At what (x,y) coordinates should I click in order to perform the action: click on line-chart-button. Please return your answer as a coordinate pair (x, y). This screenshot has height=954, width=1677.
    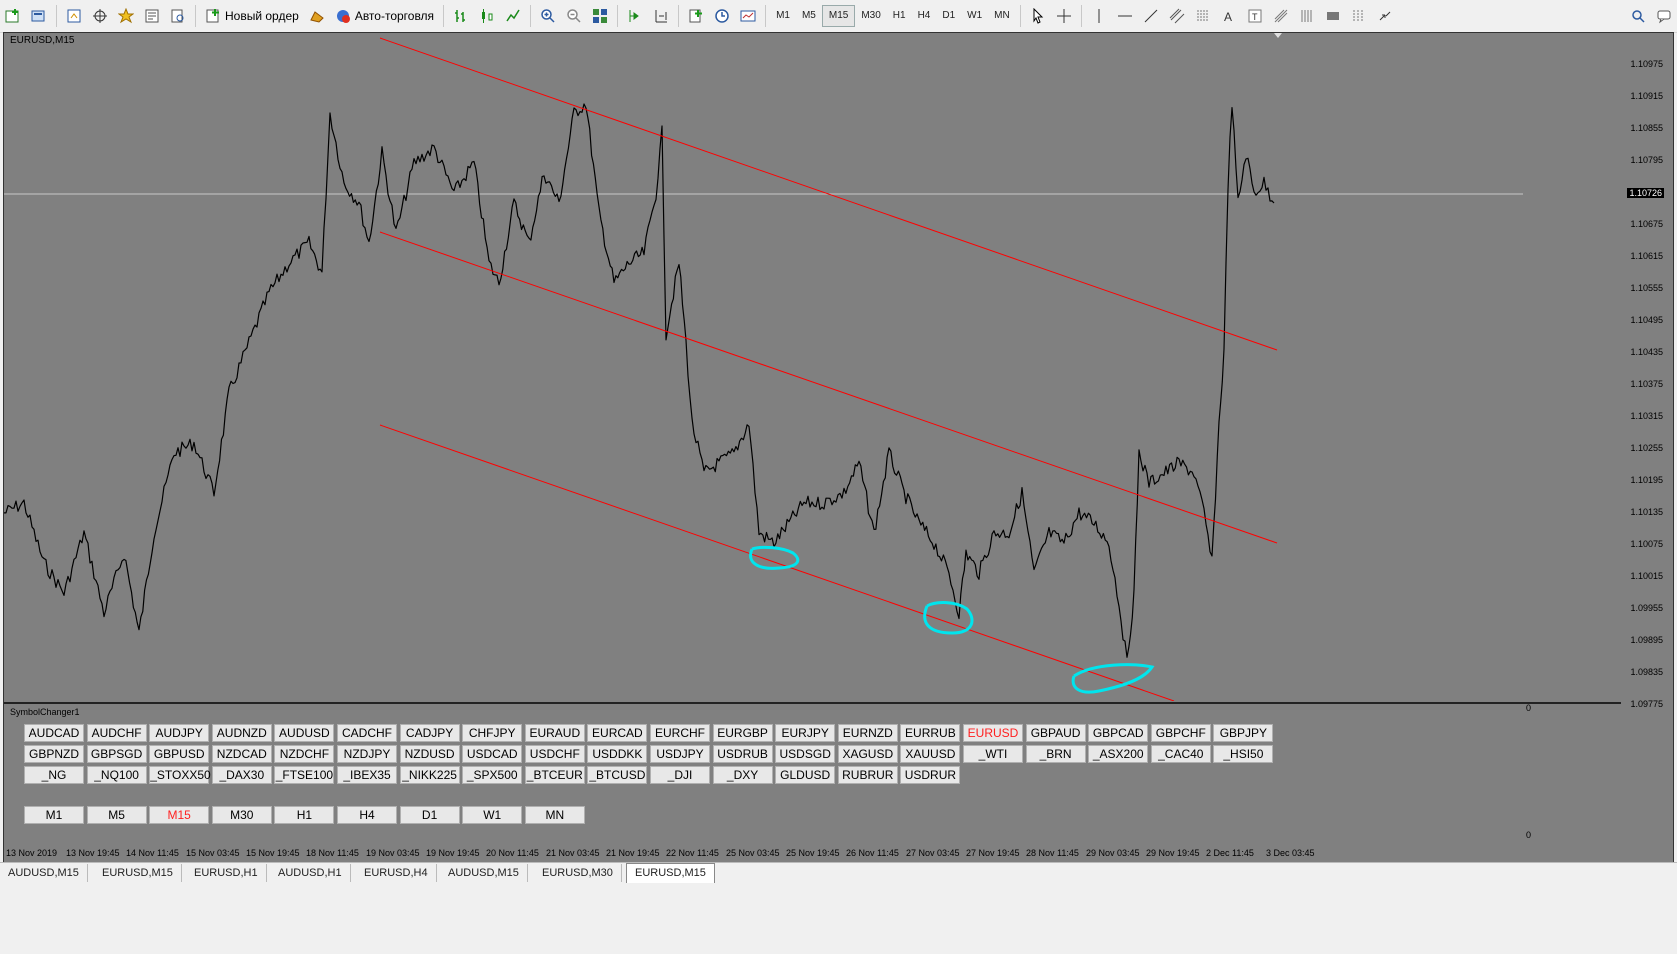
    Looking at the image, I should click on (513, 16).